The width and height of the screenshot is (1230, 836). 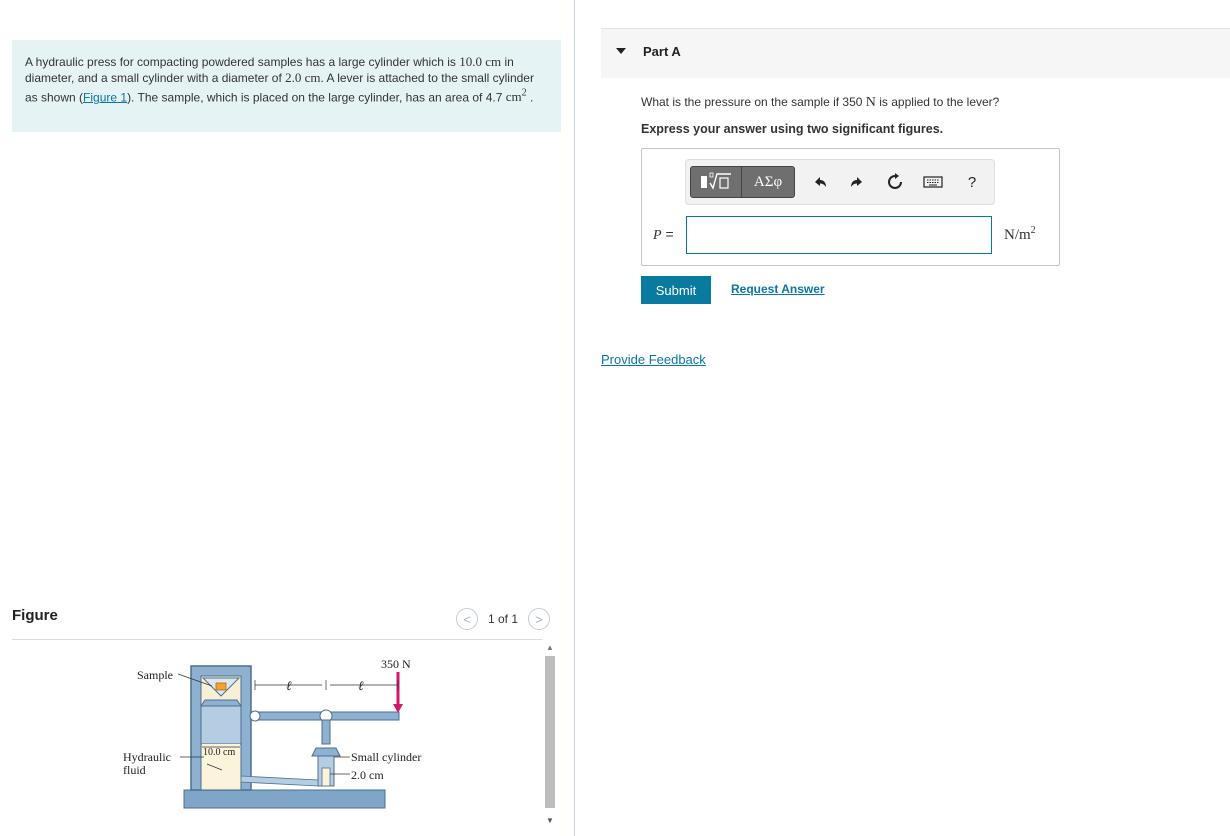 What do you see at coordinates (219, 752) in the screenshot?
I see `large-diameter-label: 10.0 cm` at bounding box center [219, 752].